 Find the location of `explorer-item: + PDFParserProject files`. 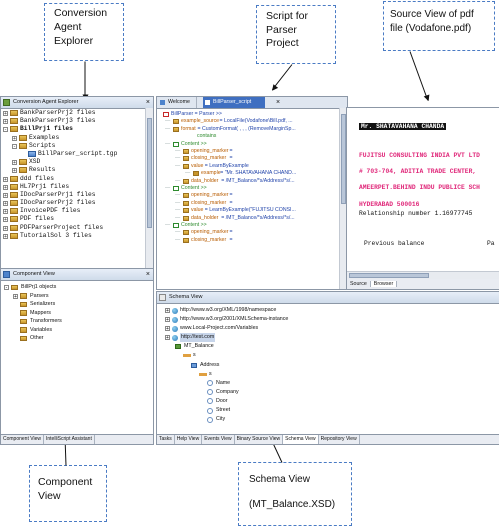

explorer-item: + PDFParserProject files is located at coordinates (74, 228).